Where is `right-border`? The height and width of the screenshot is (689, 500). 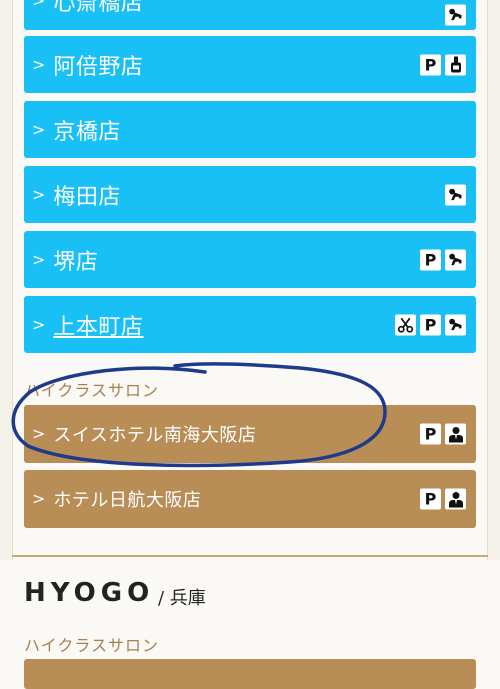 right-border is located at coordinates (493, 280).